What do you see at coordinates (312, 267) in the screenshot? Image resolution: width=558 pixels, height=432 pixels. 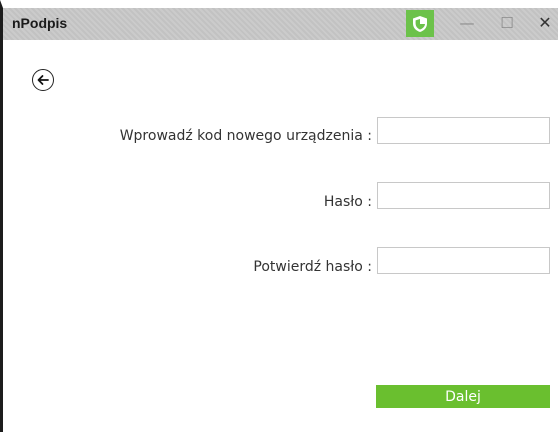 I see `confirm-password-label: Potwierdź hasło :` at bounding box center [312, 267].